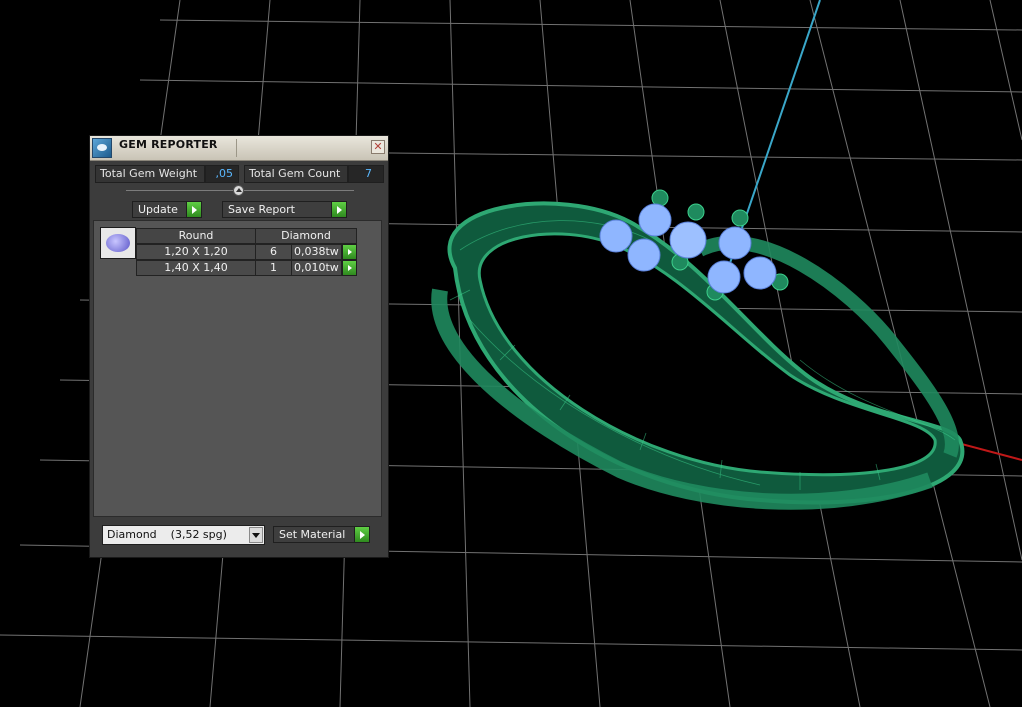 This screenshot has width=1022, height=707. I want to click on update-button: Update, so click(167, 209).